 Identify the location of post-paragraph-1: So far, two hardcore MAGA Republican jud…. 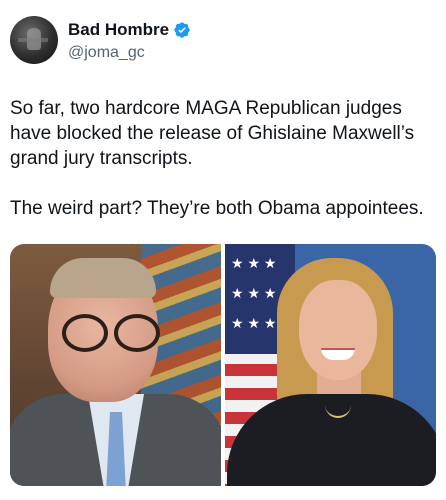
(212, 133).